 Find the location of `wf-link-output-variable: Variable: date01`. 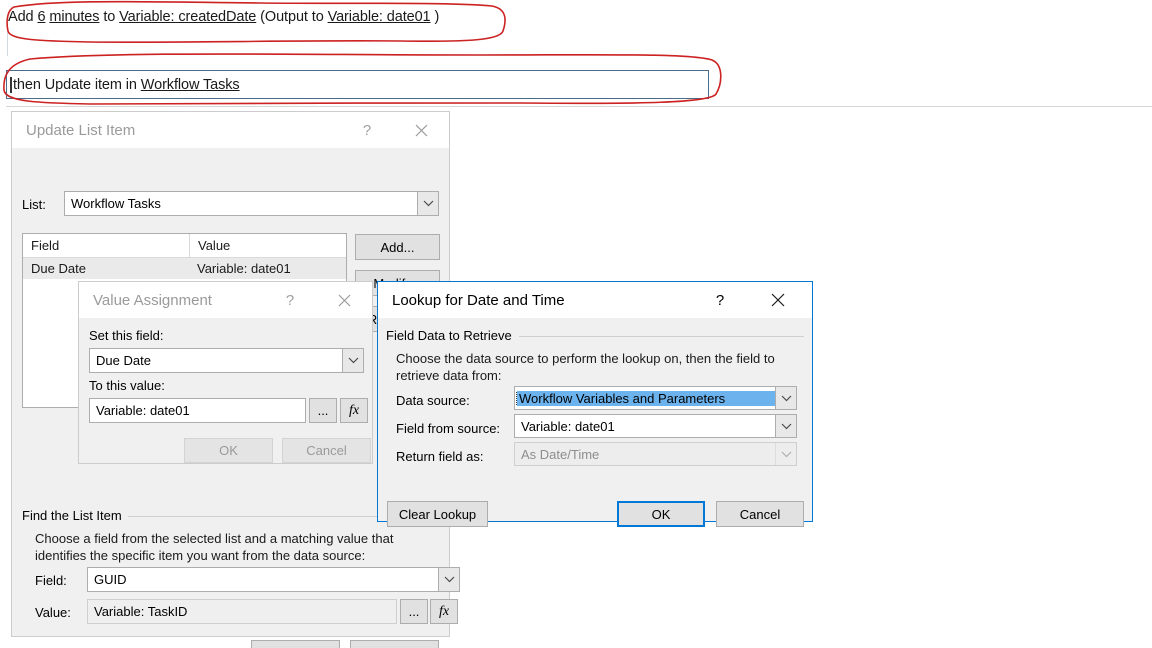

wf-link-output-variable: Variable: date01 is located at coordinates (379, 17).